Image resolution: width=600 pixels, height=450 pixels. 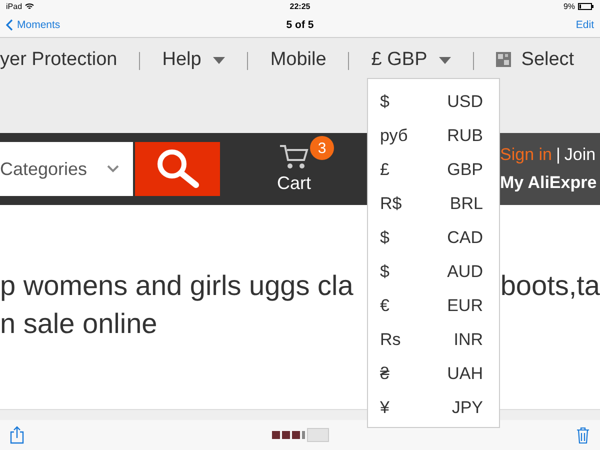 What do you see at coordinates (411, 60) in the screenshot?
I see `top-menu: £ GBP` at bounding box center [411, 60].